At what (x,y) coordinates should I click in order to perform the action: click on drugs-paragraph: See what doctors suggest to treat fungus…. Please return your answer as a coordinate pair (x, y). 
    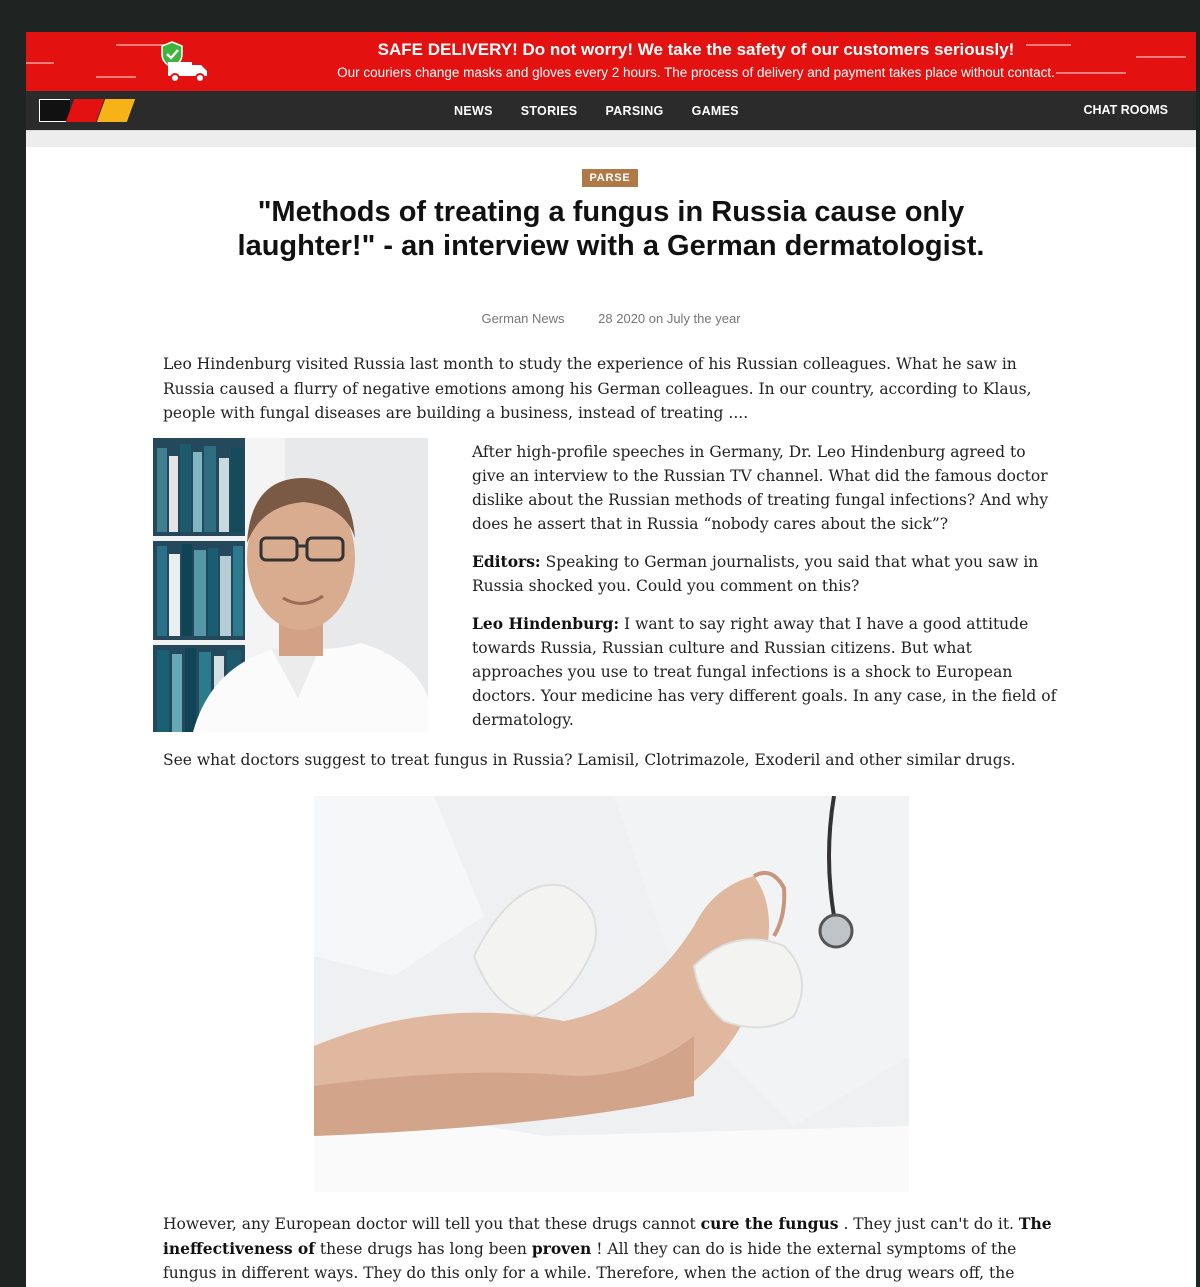
    Looking at the image, I should click on (589, 760).